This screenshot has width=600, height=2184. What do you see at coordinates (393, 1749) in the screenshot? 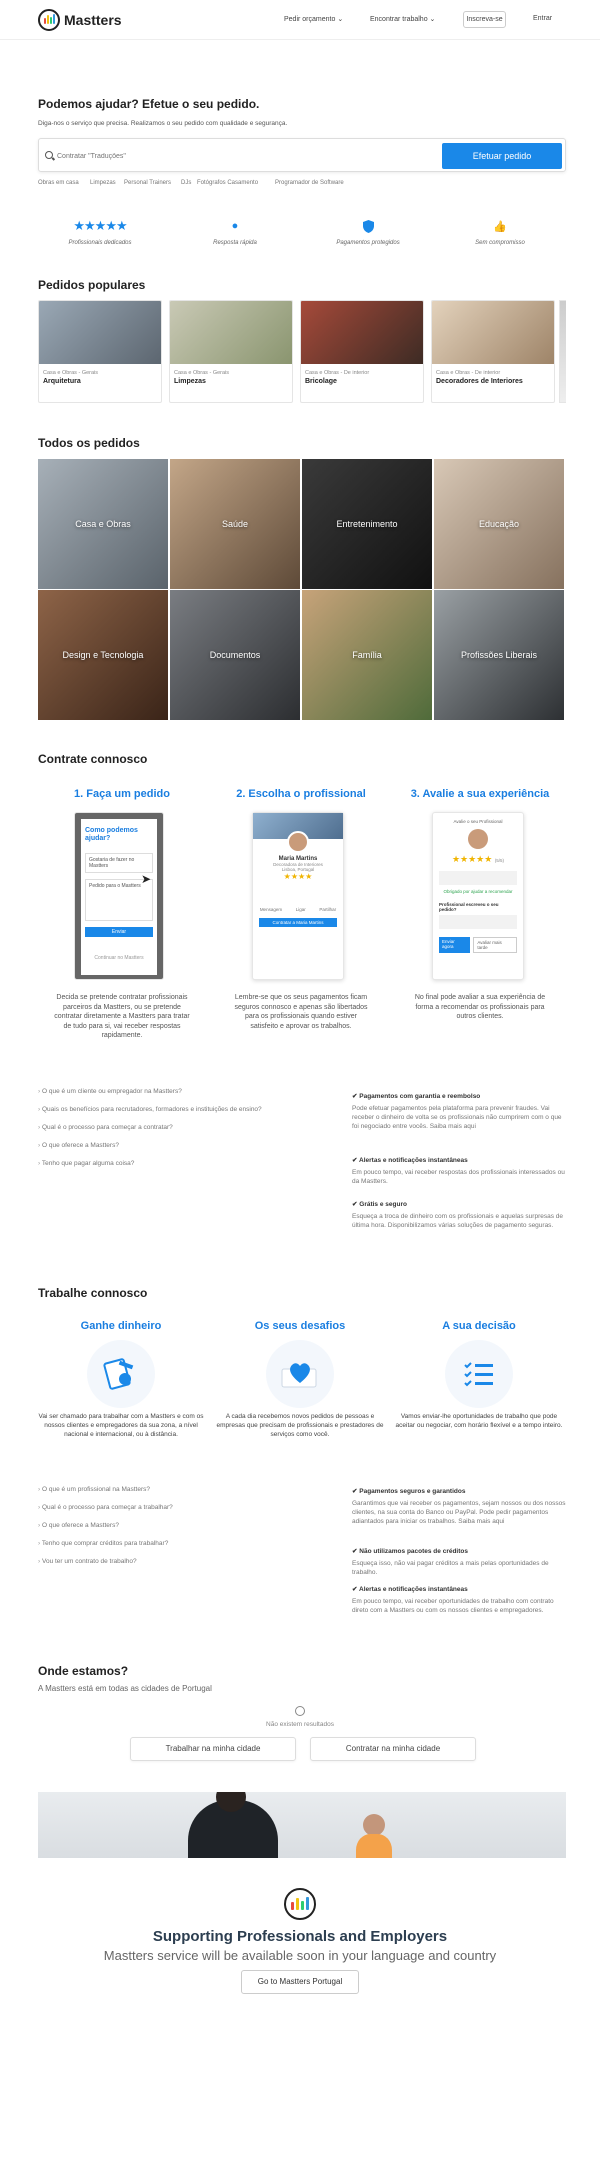
I see `hire-in-my-city-button: Contratar na minha cidade` at bounding box center [393, 1749].